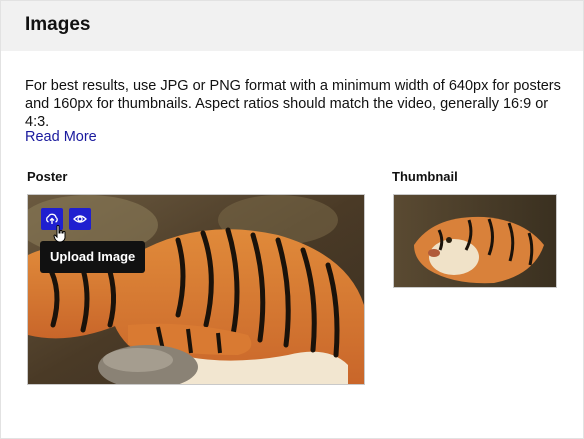  What do you see at coordinates (47, 176) in the screenshot?
I see `poster-label: Poster` at bounding box center [47, 176].